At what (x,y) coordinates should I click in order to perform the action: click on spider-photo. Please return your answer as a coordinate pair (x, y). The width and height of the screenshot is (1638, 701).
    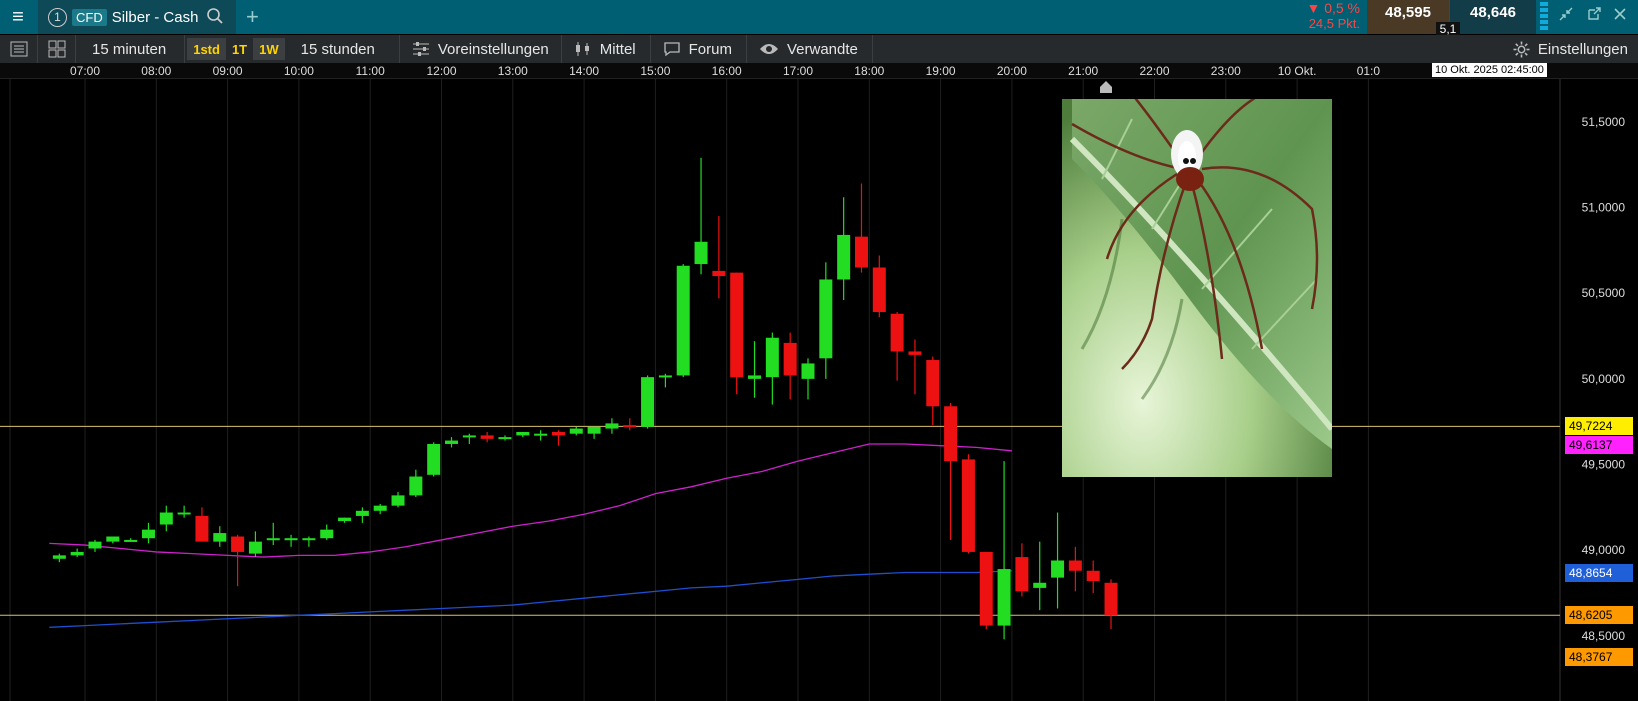
    Looking at the image, I should click on (1197, 288).